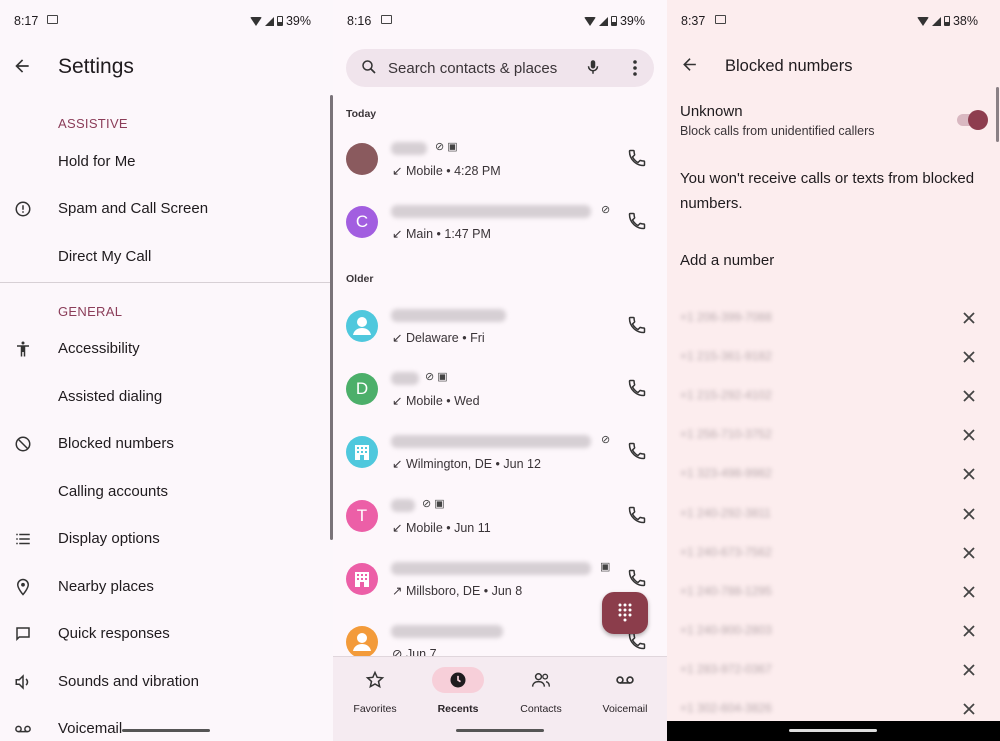 The height and width of the screenshot is (741, 1000). What do you see at coordinates (727, 260) in the screenshot?
I see `add-number-button: Add a number` at bounding box center [727, 260].